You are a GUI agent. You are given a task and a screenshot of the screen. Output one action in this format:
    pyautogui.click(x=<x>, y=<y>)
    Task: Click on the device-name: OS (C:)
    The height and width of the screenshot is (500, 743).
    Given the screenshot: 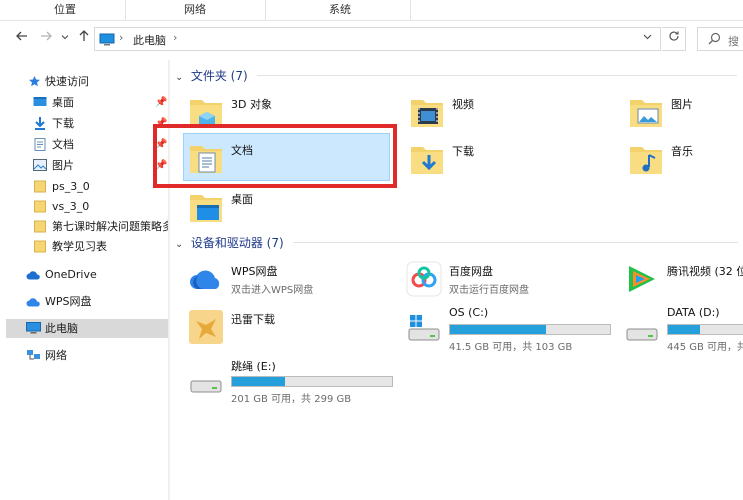 What is the action you would take?
    pyautogui.click(x=469, y=312)
    